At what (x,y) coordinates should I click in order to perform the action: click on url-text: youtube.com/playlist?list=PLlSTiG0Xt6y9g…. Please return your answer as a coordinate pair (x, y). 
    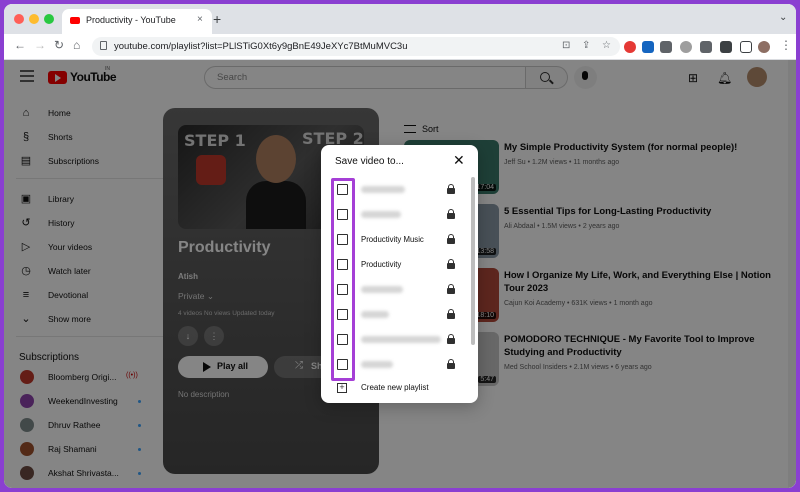
    Looking at the image, I should click on (261, 46).